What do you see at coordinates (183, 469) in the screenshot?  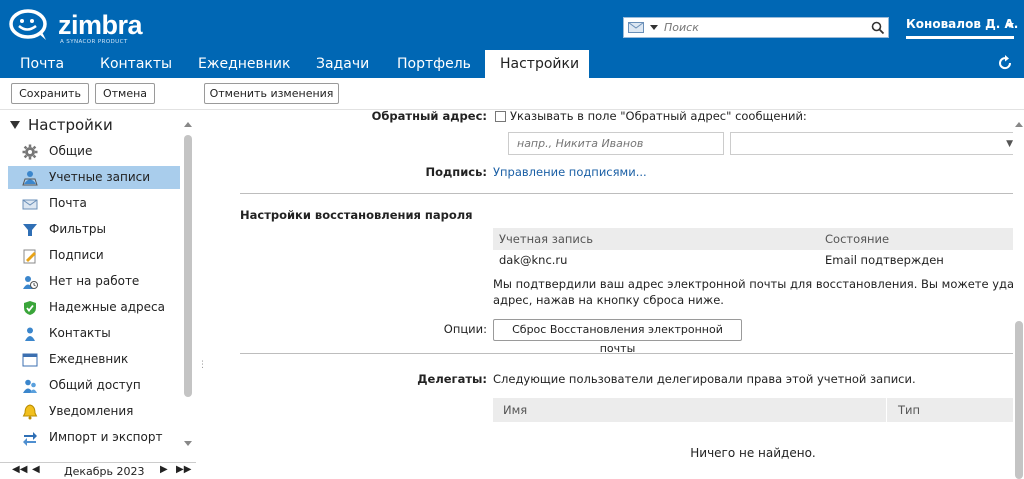 I see `next-year-icon: ▶▶` at bounding box center [183, 469].